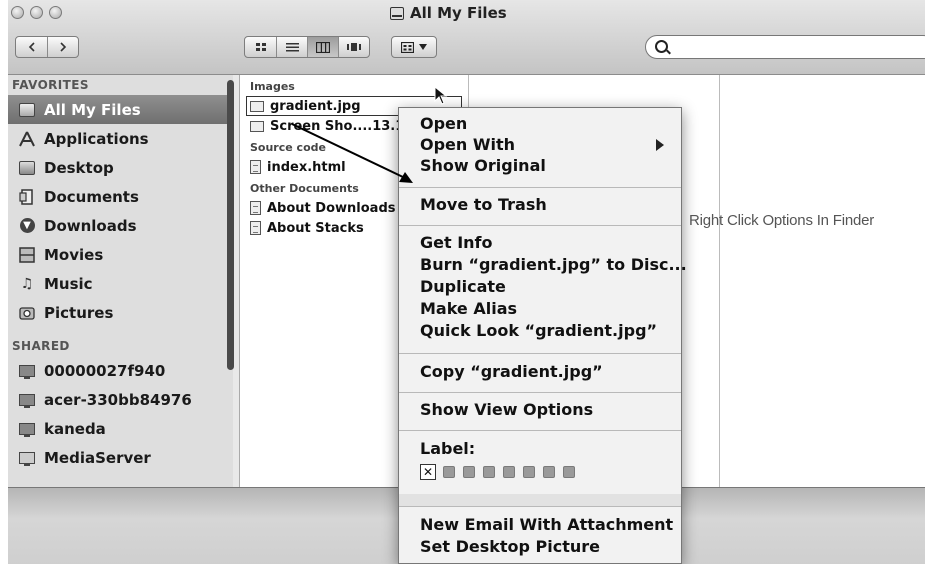 The width and height of the screenshot is (925, 564). What do you see at coordinates (529, 472) in the screenshot?
I see `label-blue-swatch` at bounding box center [529, 472].